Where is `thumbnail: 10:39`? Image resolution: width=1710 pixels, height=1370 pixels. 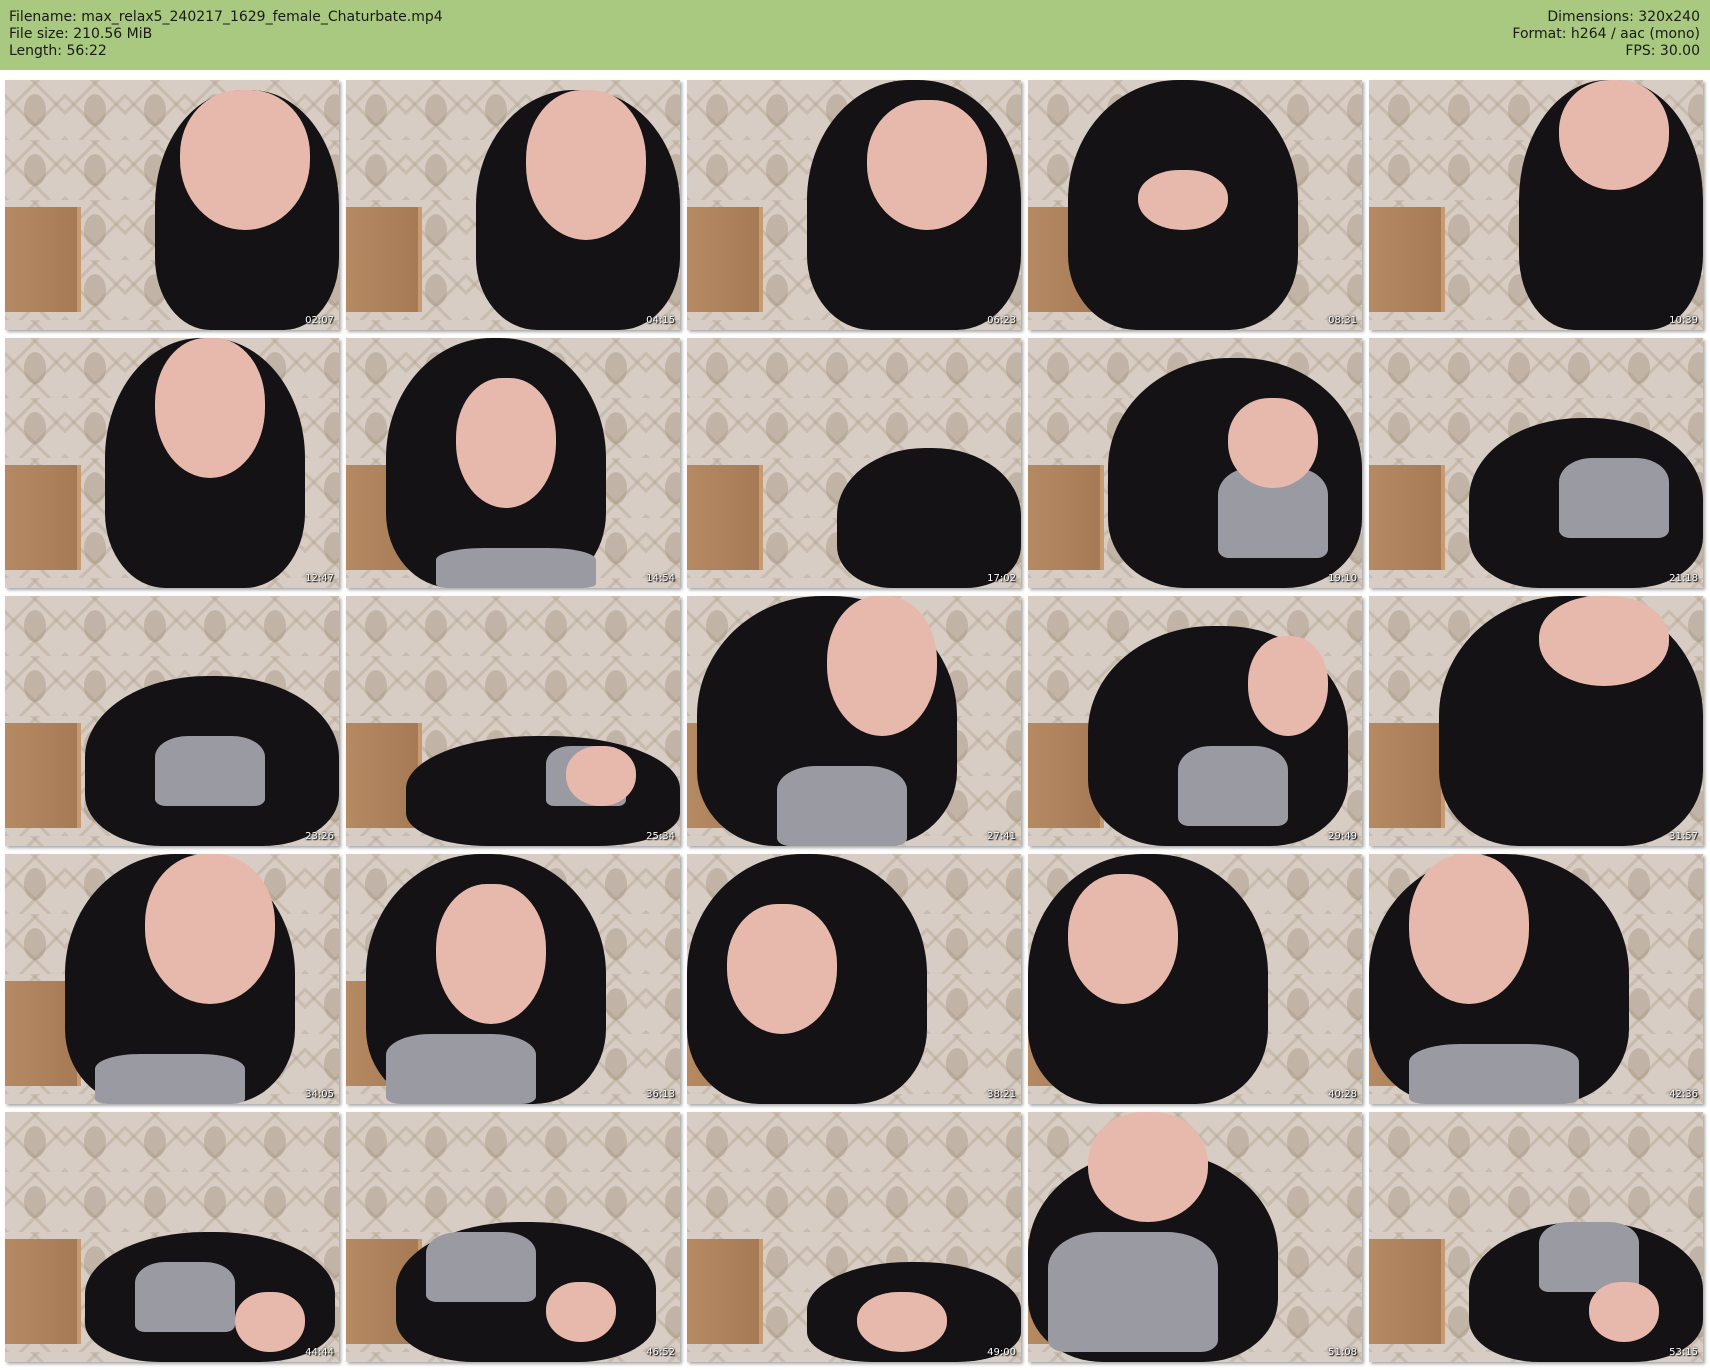 thumbnail: 10:39 is located at coordinates (1536, 205).